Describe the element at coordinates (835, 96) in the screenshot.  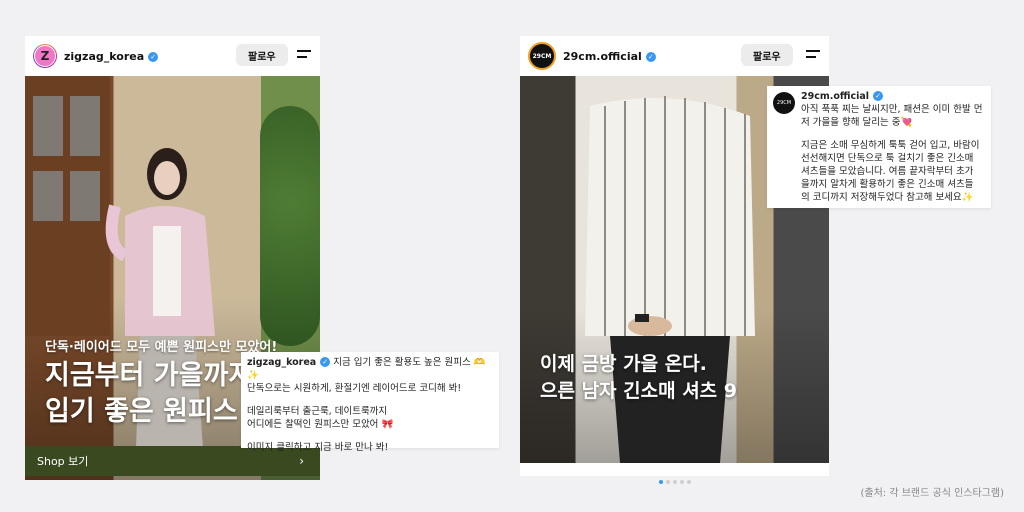
I see `caption-username: 29cm.official` at that location.